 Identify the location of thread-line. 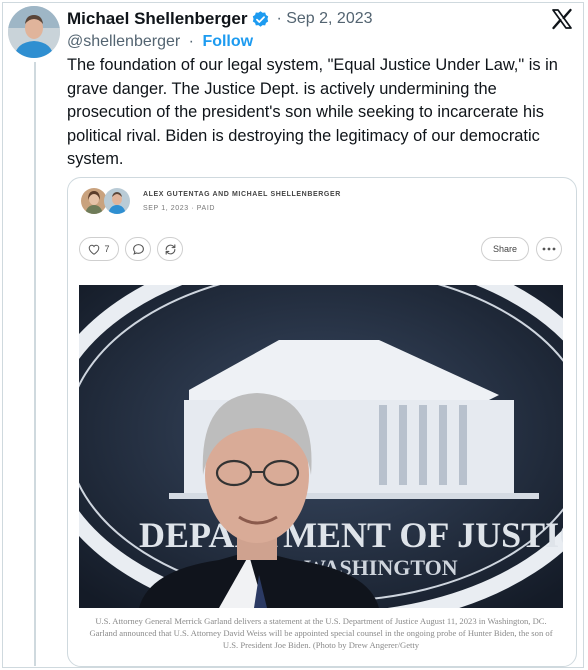
(35, 364).